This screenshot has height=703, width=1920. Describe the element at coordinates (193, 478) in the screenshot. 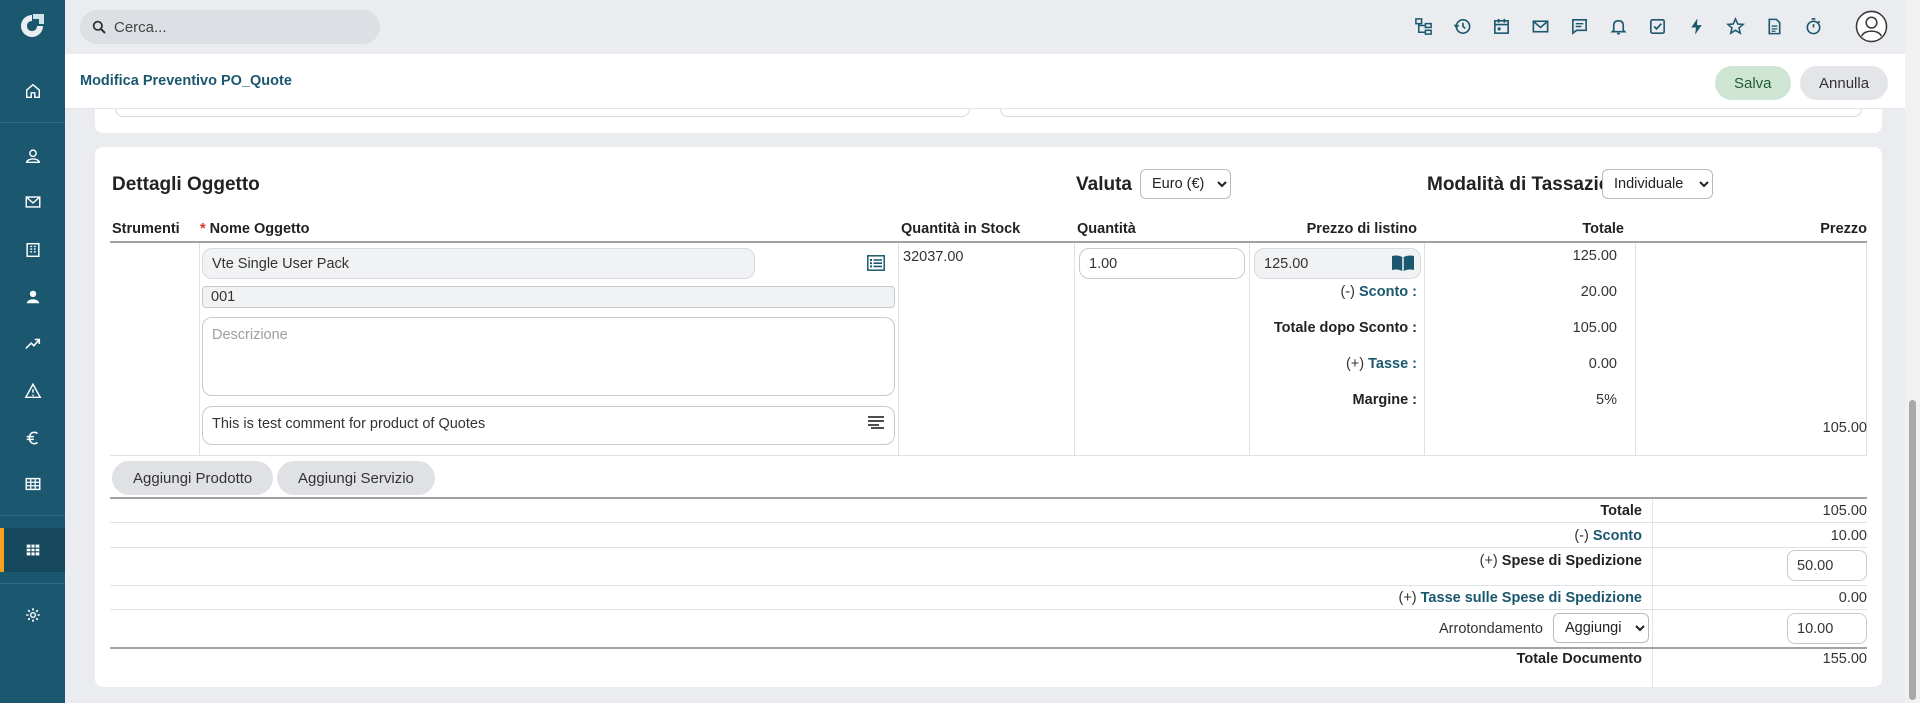

I see `add-product-button: Aggiungi Prodotto` at that location.